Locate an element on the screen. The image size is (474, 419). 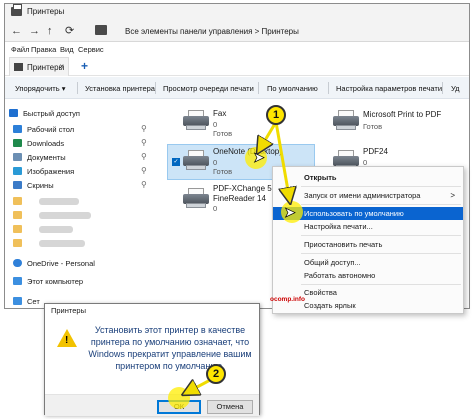
menu-item-open: Открыть is located at coordinates (368, 177).